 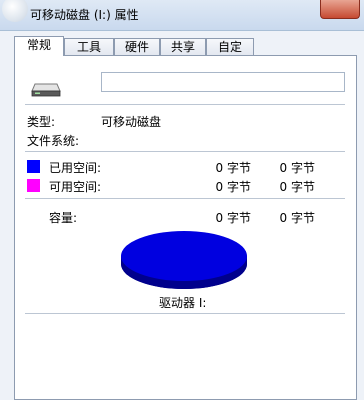 I want to click on drive-name-input, so click(x=223, y=82).